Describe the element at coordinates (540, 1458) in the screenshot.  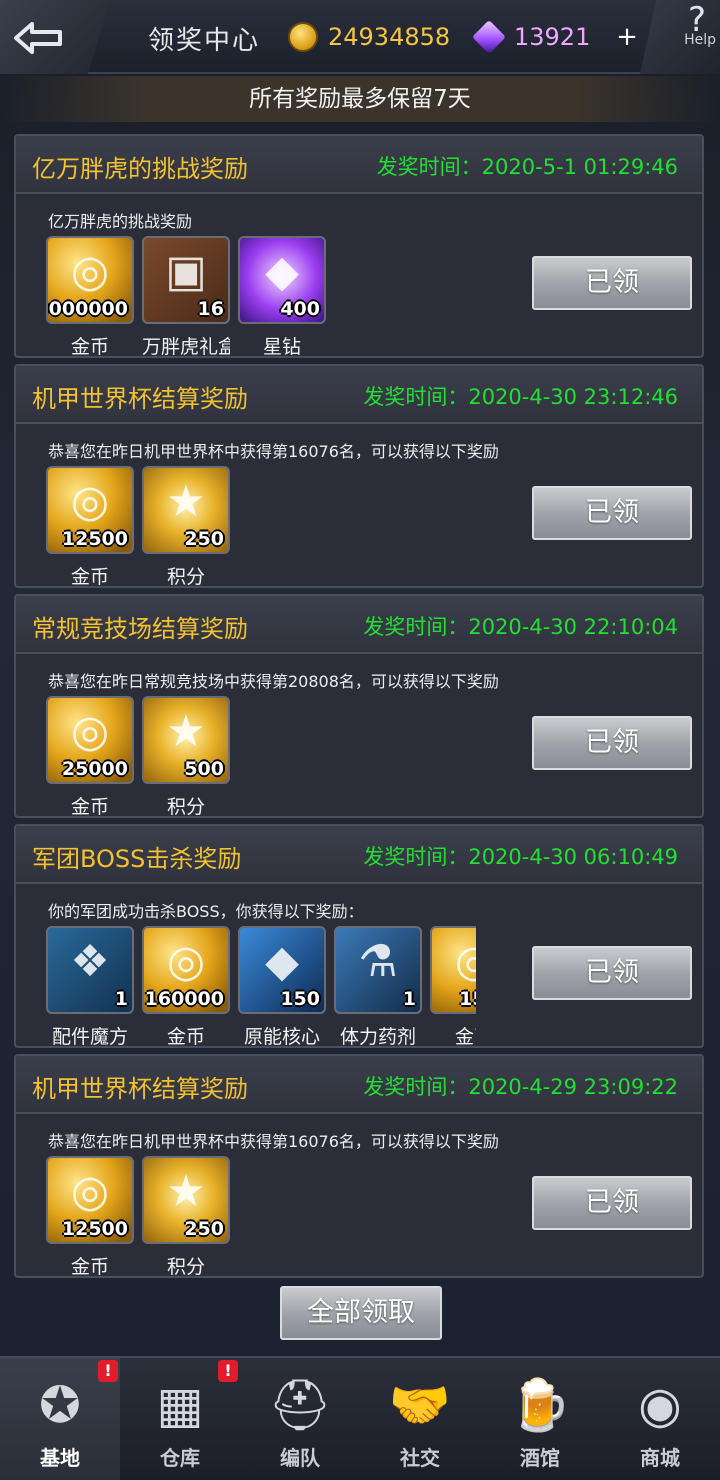
I see `nav-label: 酒馆` at that location.